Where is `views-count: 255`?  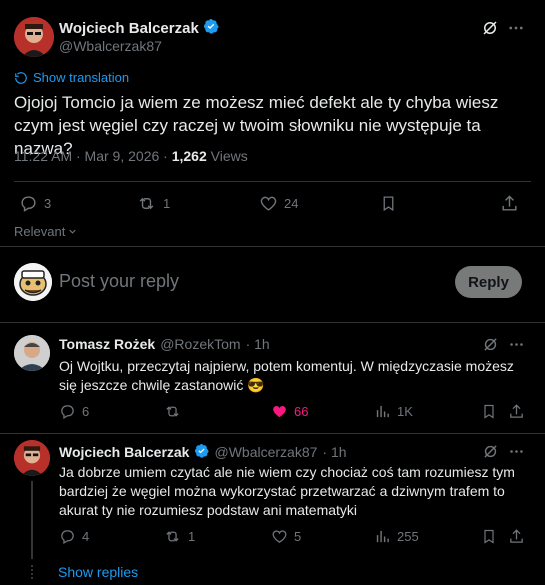 views-count: 255 is located at coordinates (408, 536).